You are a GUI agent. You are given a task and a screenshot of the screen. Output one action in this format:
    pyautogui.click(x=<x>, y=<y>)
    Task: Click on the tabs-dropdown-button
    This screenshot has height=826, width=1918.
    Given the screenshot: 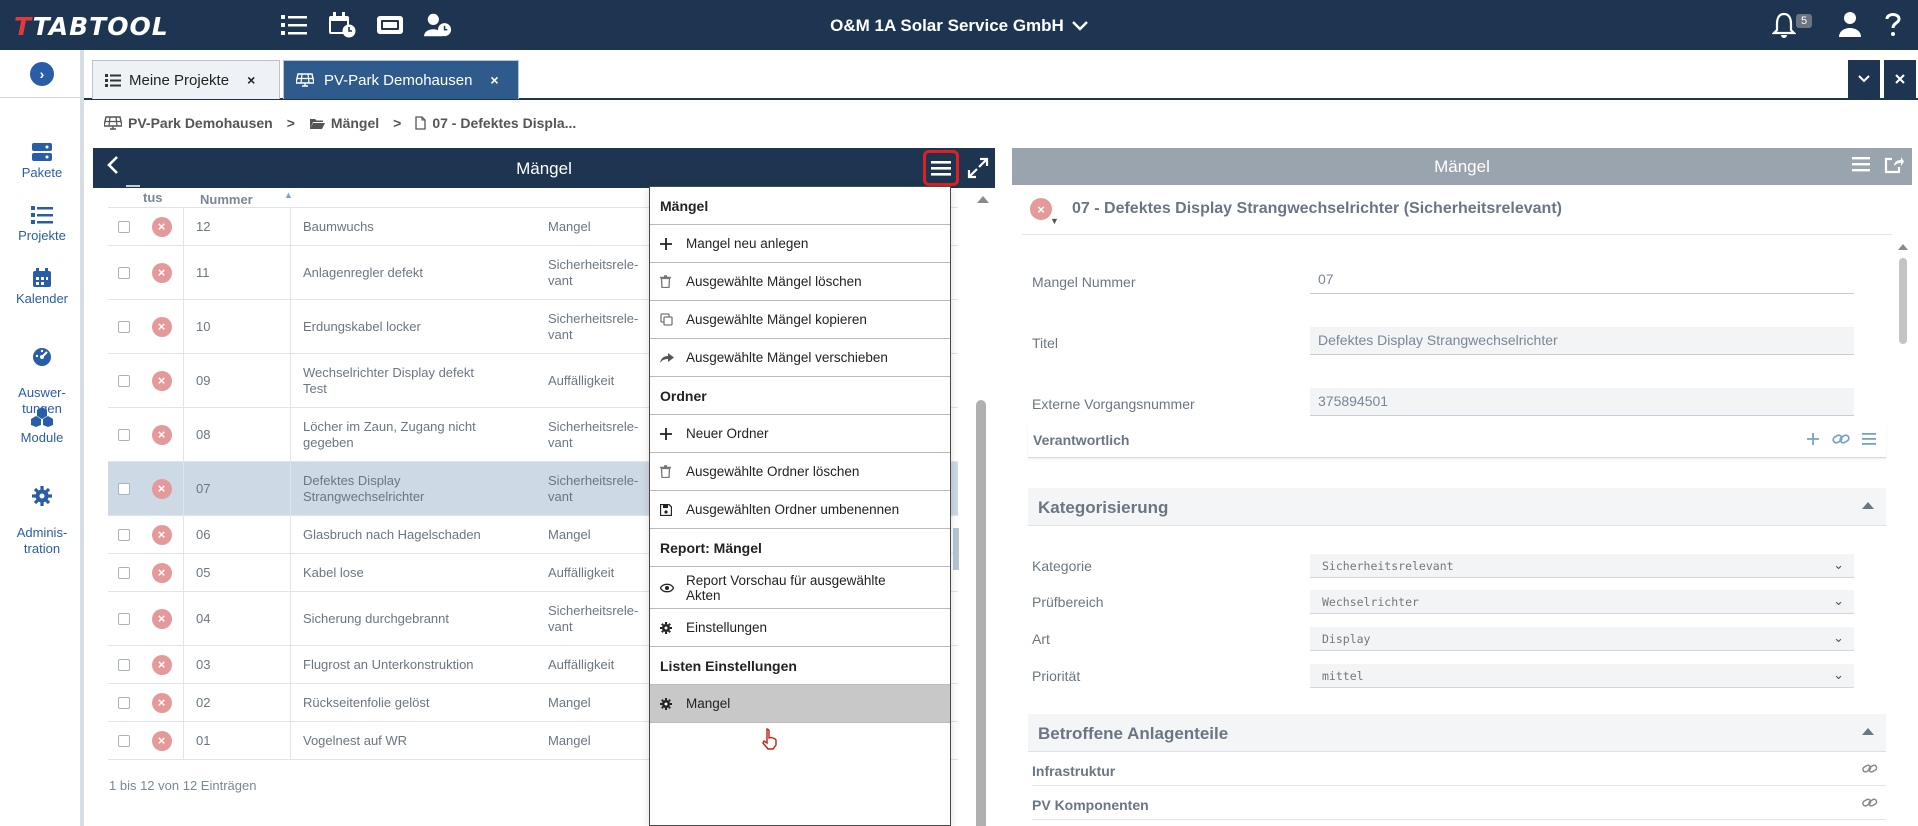 What is the action you would take?
    pyautogui.click(x=1864, y=79)
    